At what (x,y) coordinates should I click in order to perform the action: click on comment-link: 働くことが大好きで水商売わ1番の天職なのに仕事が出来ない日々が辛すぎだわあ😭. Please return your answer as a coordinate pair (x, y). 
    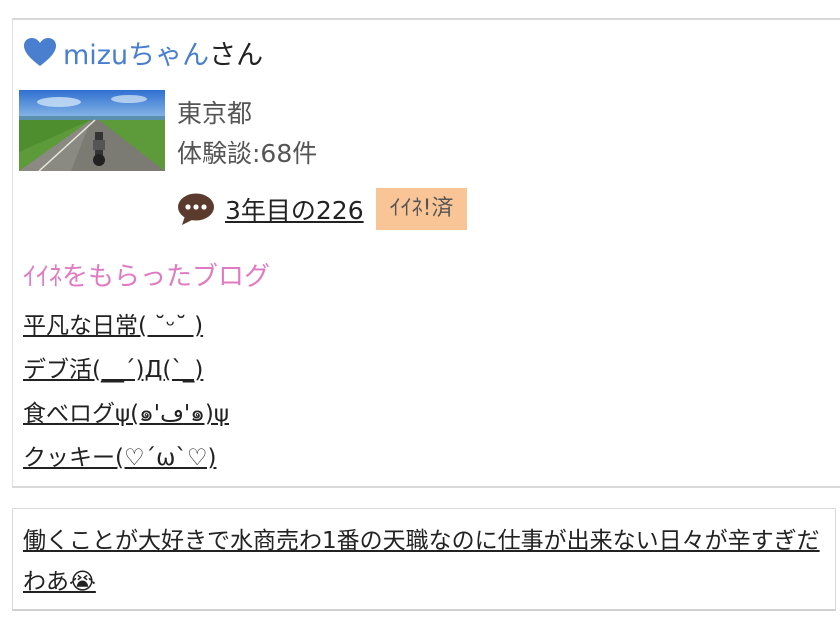
    Looking at the image, I should click on (421, 561).